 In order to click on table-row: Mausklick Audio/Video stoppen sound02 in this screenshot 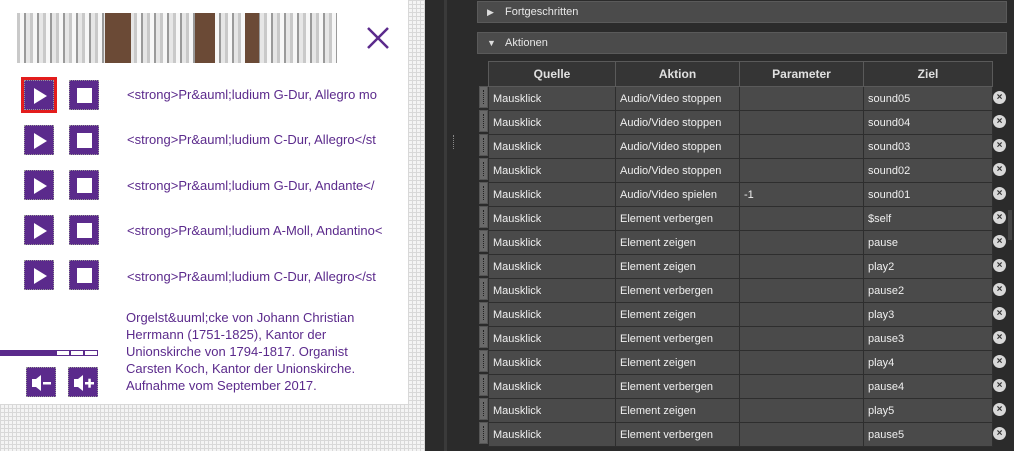, I will do `click(740, 170)`.